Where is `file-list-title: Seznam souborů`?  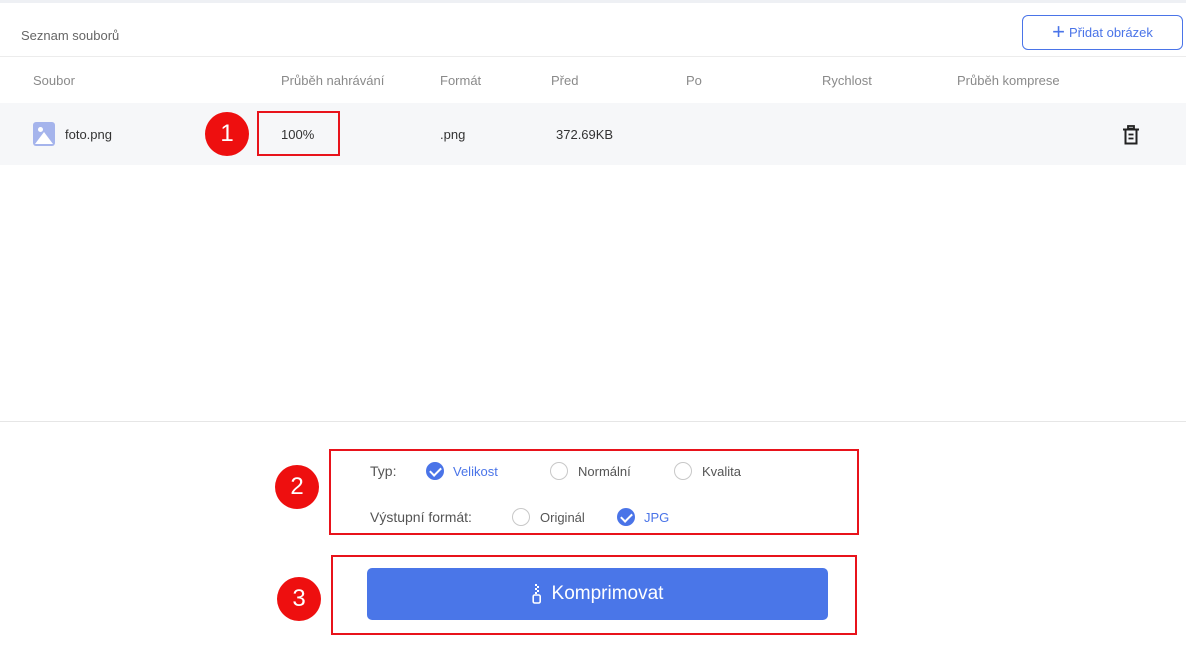
file-list-title: Seznam souborů is located at coordinates (70, 35).